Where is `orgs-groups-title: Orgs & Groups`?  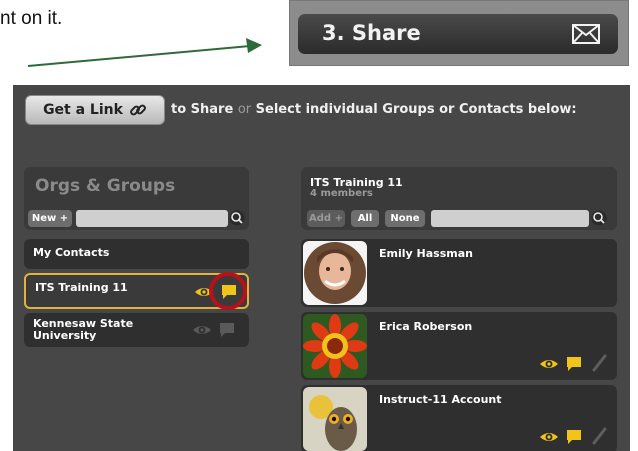 orgs-groups-title: Orgs & Groups is located at coordinates (105, 186).